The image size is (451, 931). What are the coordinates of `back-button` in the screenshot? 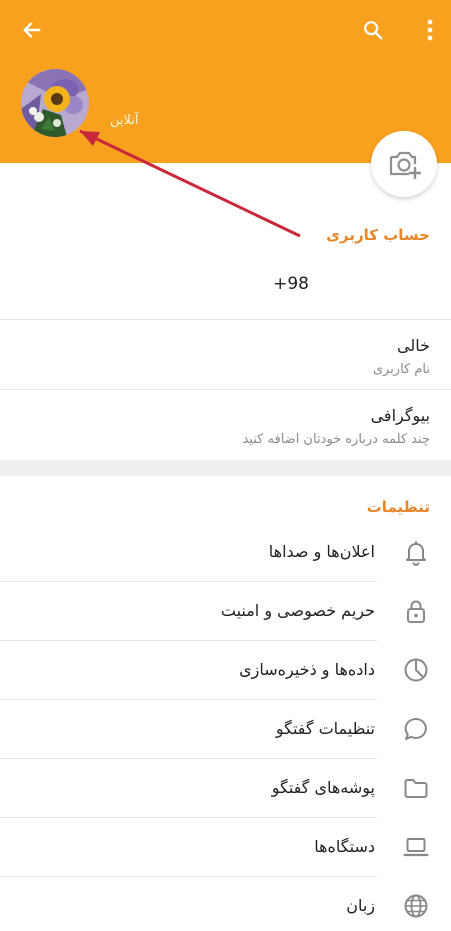 It's located at (32, 30).